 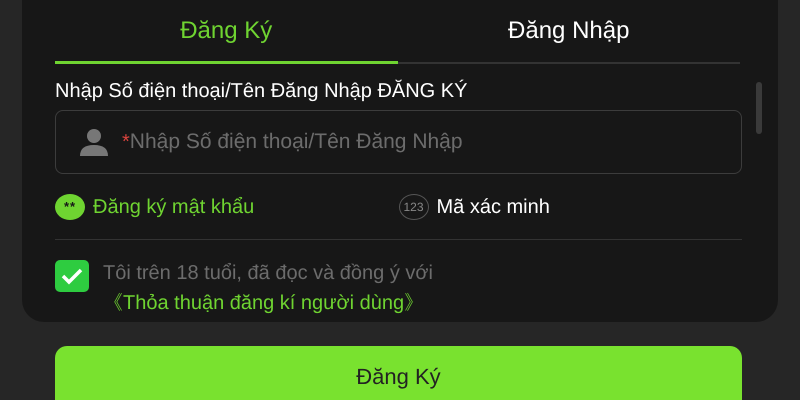 I want to click on password-option: ** Đăng ký mật khẩu, so click(x=226, y=207).